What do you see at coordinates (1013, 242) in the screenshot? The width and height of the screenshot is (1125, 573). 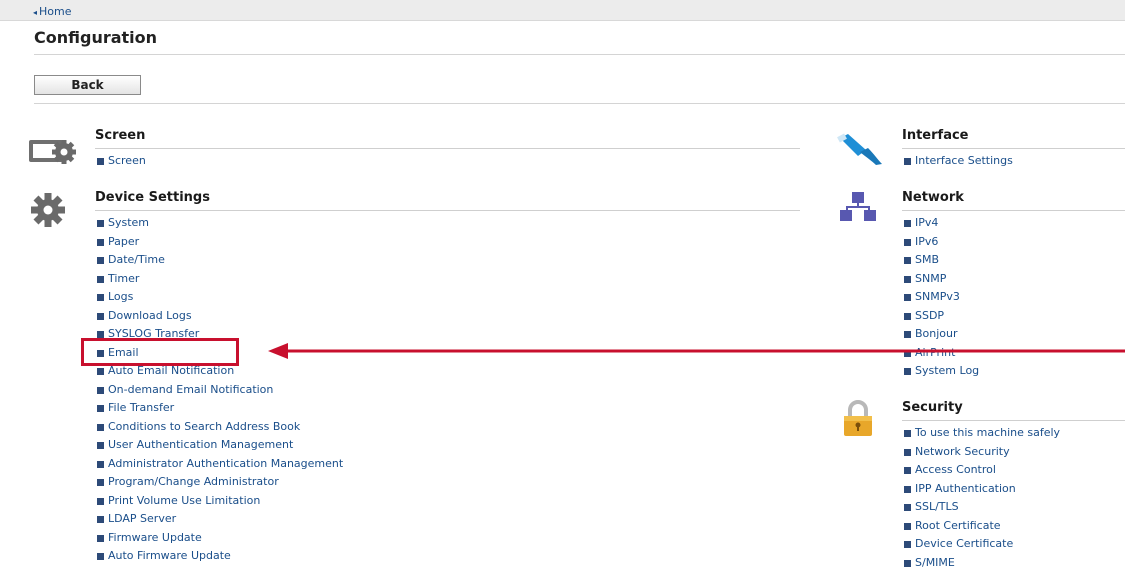 I see `link-ipv6: IPv6` at bounding box center [1013, 242].